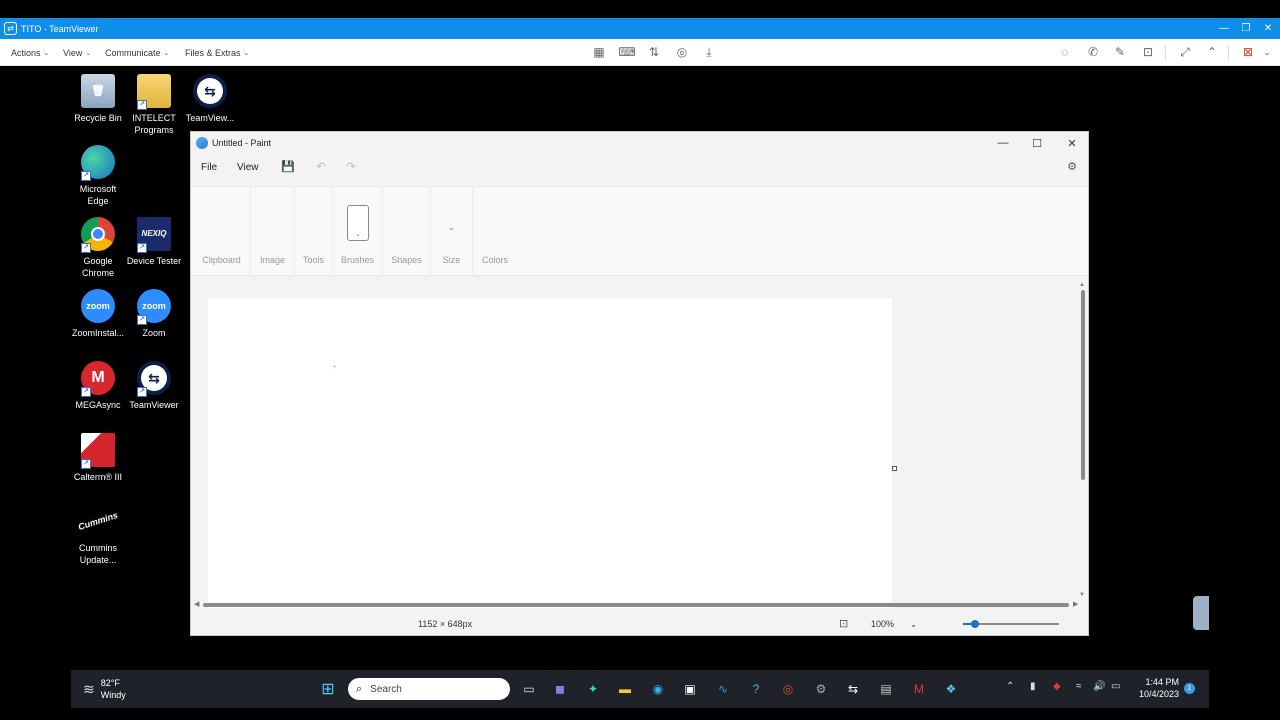 The width and height of the screenshot is (1280, 720). Describe the element at coordinates (452, 232) in the screenshot. I see `ribbon-size: ⌄ Size` at that location.